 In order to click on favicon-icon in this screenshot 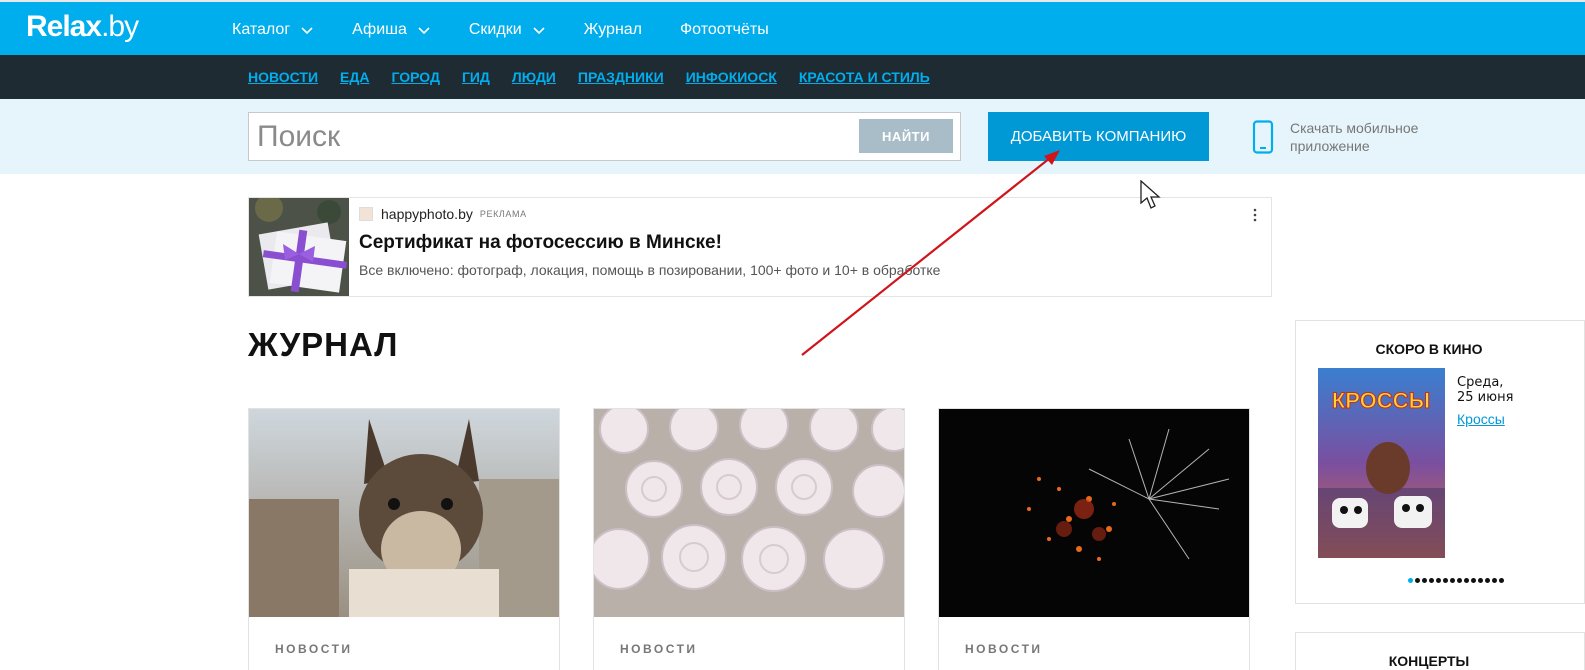, I will do `click(366, 214)`.